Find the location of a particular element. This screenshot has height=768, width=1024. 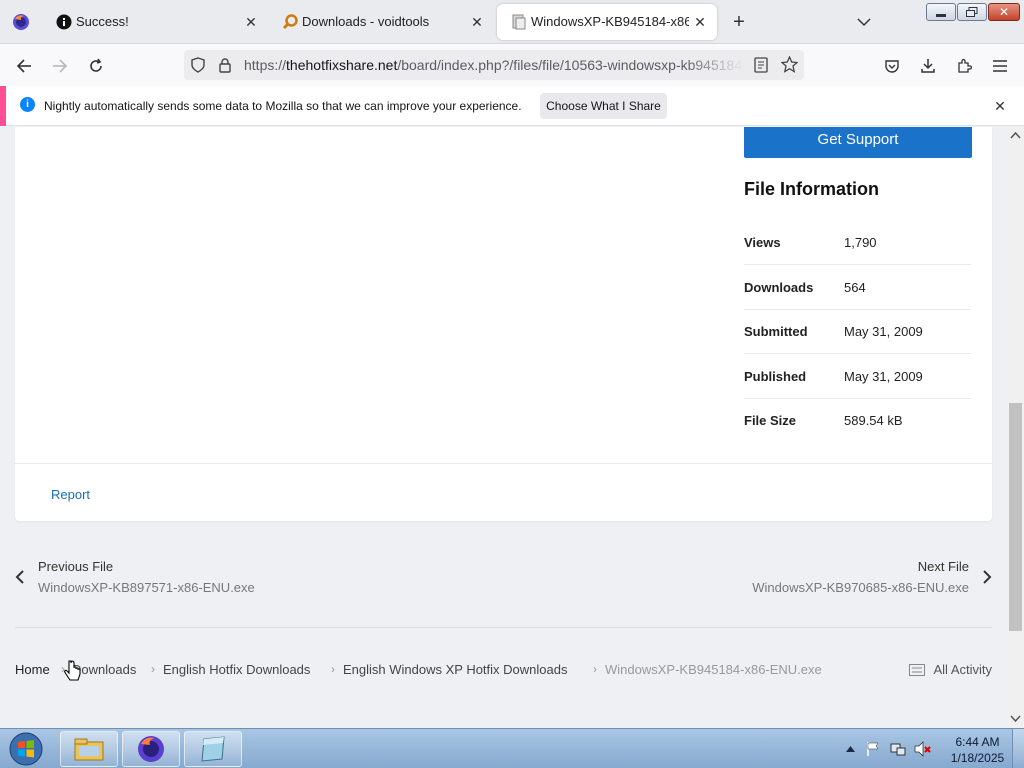

close-window-button: ✕ is located at coordinates (1004, 12).